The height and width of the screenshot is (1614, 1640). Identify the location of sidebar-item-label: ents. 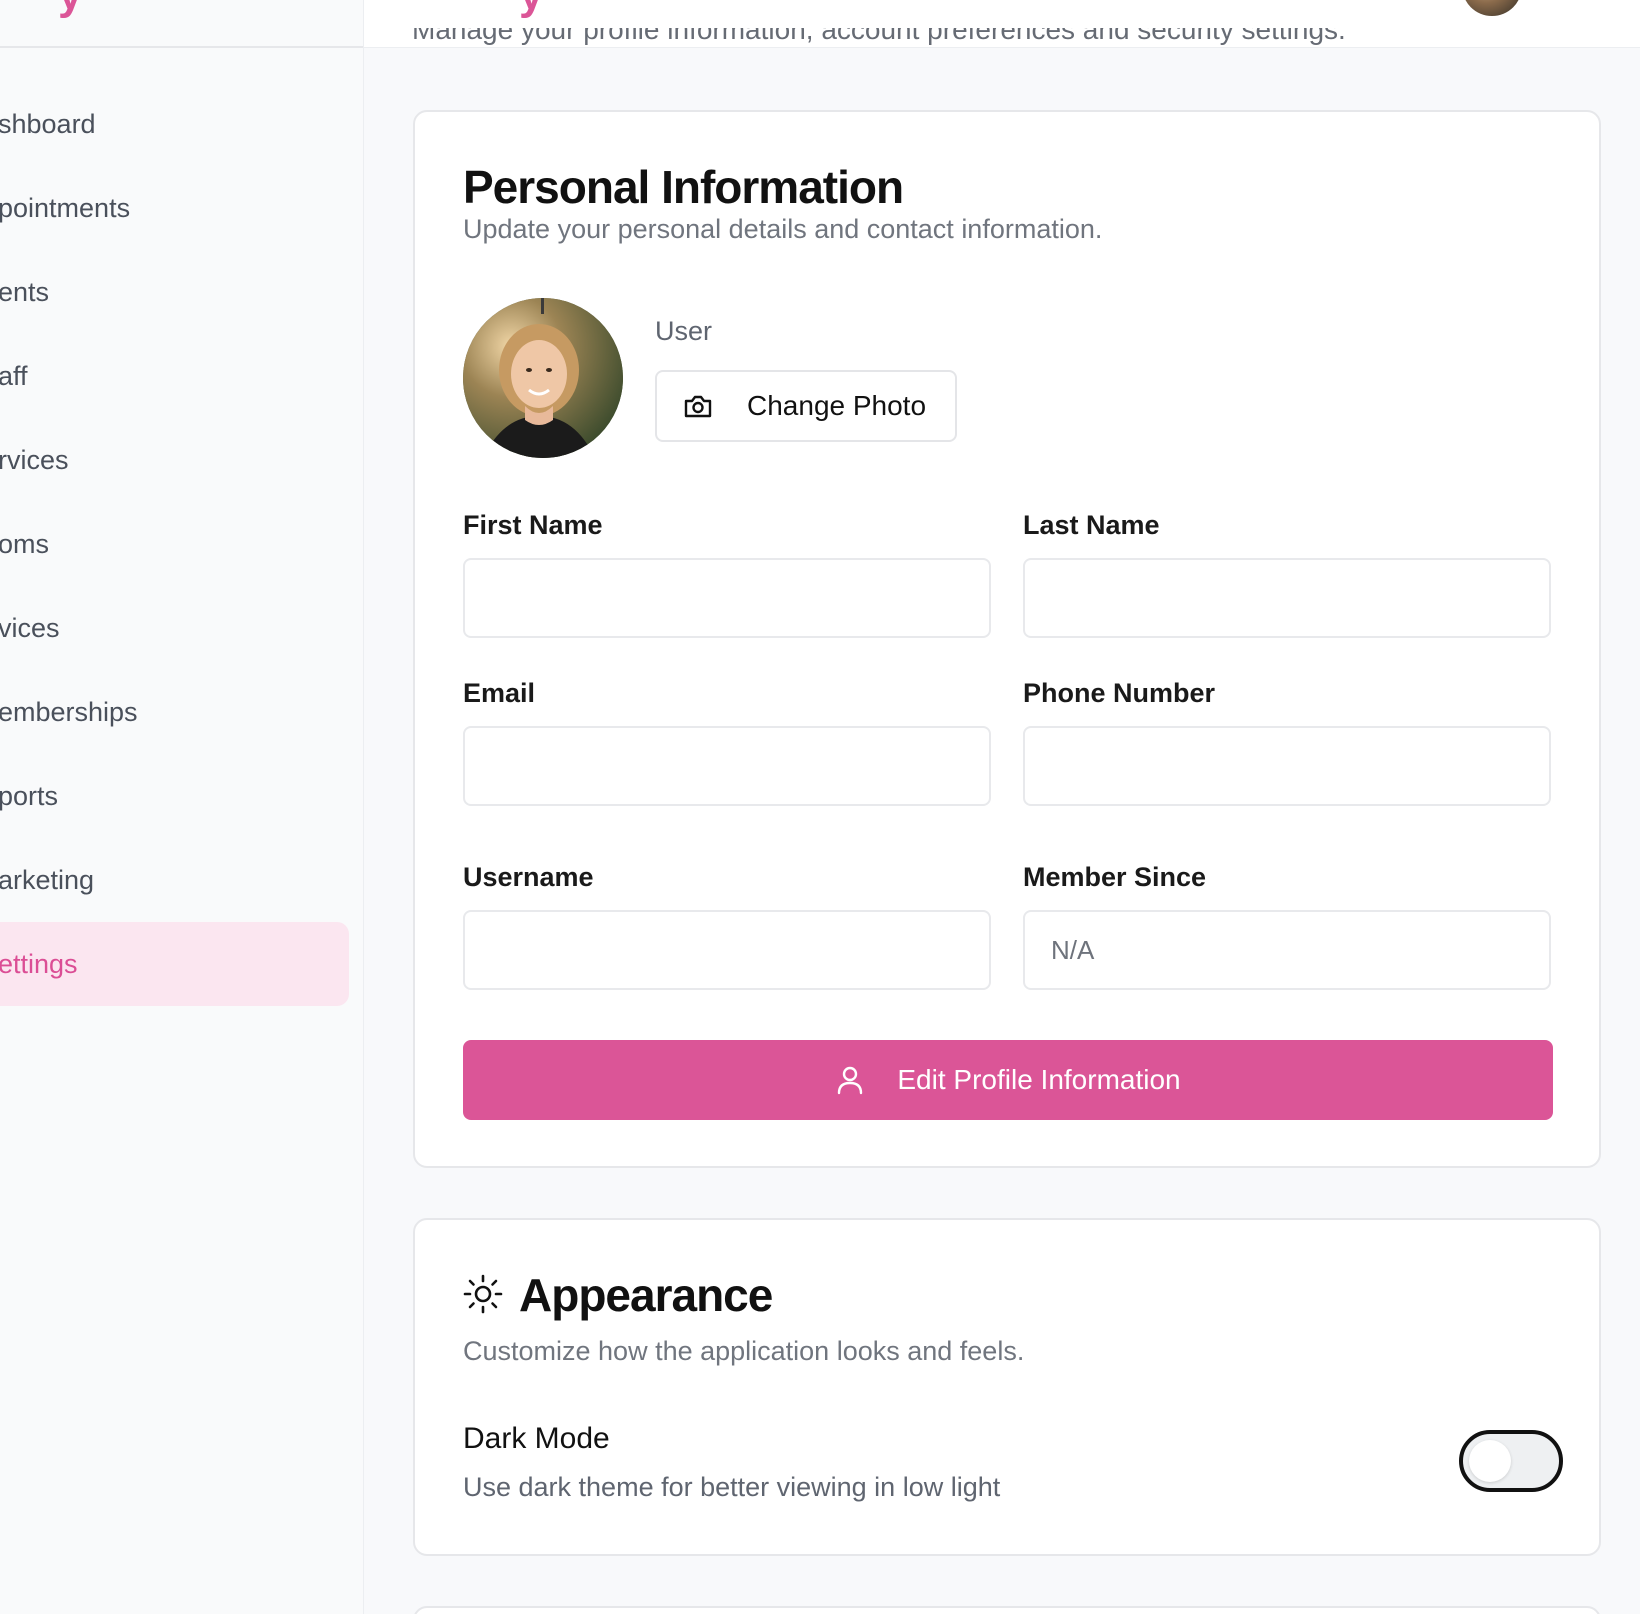
(25, 291).